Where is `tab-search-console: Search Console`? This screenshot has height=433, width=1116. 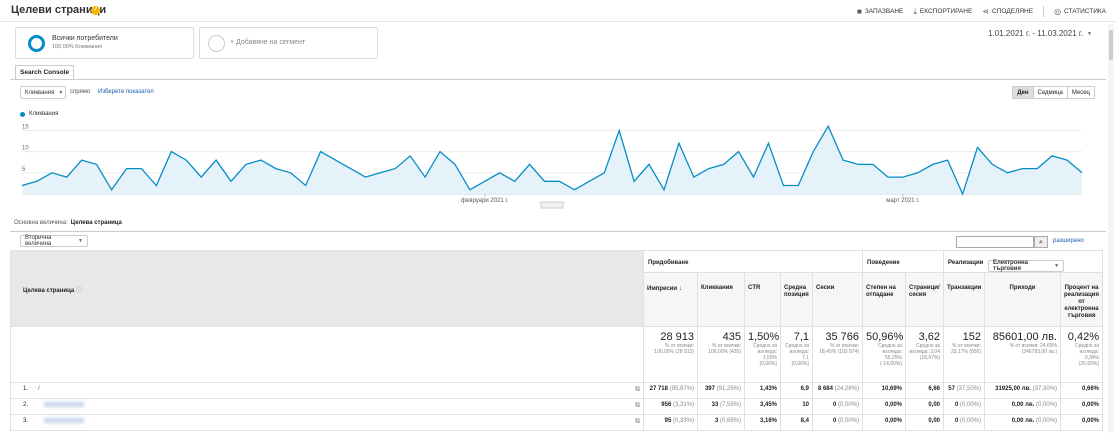 tab-search-console: Search Console is located at coordinates (45, 72).